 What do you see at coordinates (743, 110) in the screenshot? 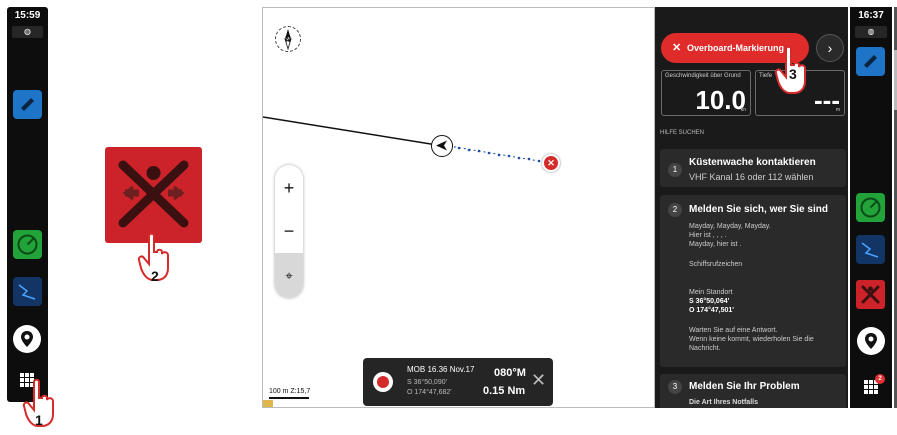
I see `sog-unit: kn` at bounding box center [743, 110].